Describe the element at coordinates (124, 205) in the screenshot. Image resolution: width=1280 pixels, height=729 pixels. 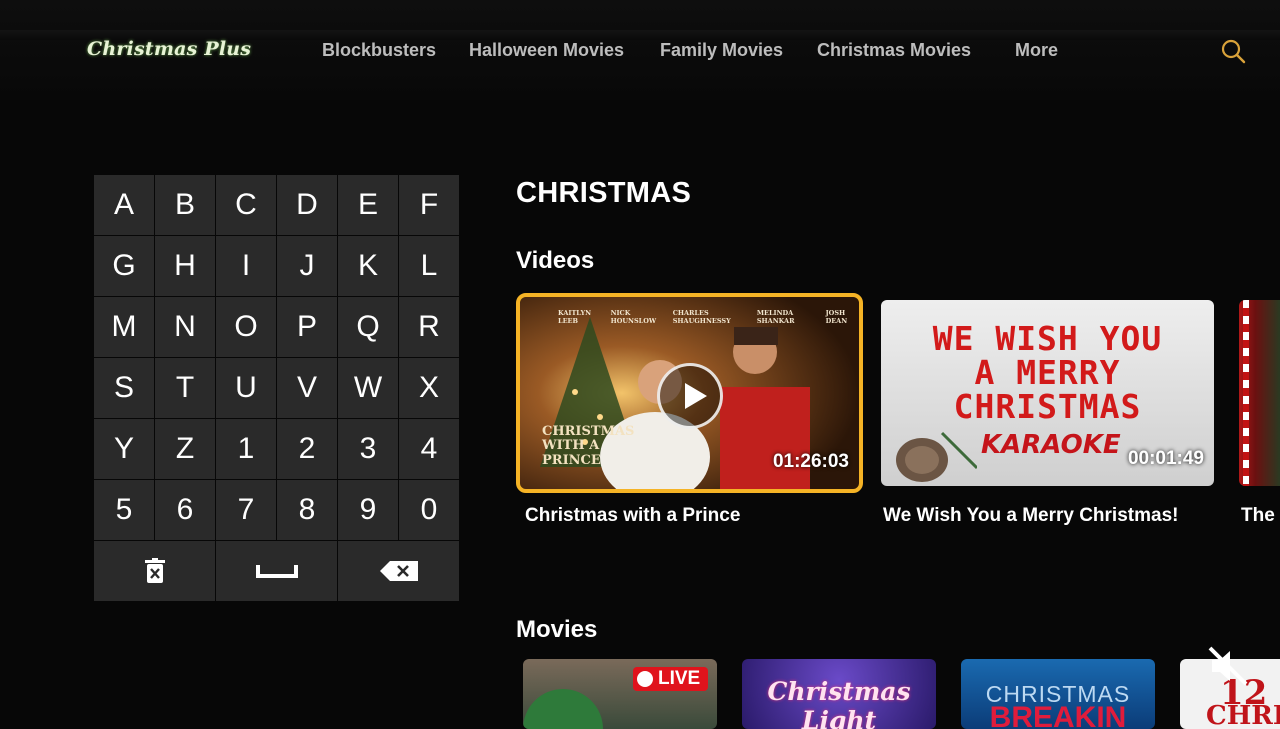
I see `key-a: A` at that location.